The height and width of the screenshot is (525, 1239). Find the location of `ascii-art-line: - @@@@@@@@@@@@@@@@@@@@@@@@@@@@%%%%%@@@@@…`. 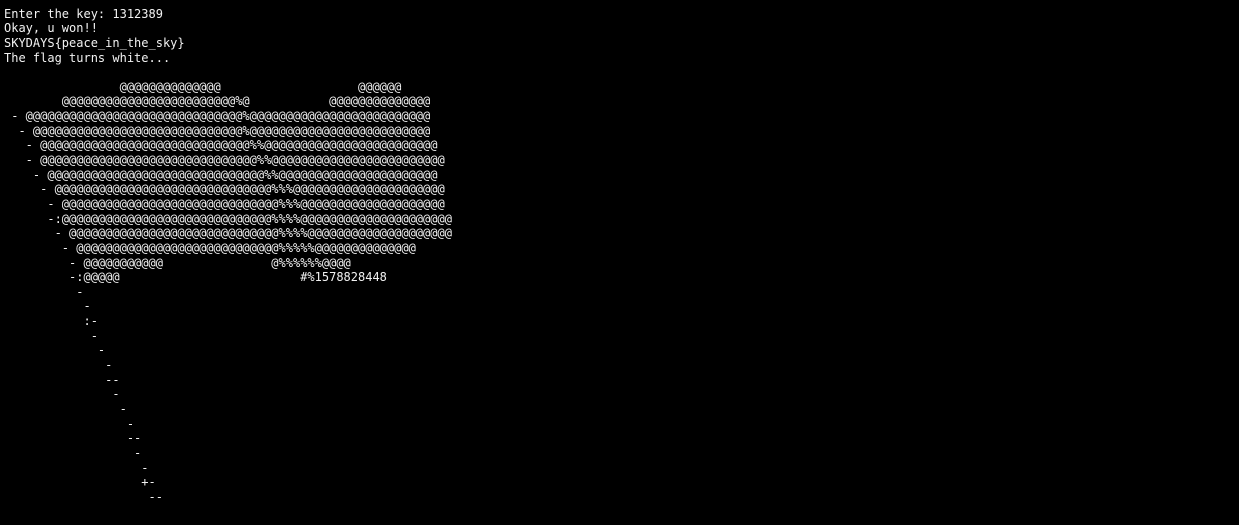

ascii-art-line: - @@@@@@@@@@@@@@@@@@@@@@@@@@@@%%%%%@@@@@… is located at coordinates (210, 247).